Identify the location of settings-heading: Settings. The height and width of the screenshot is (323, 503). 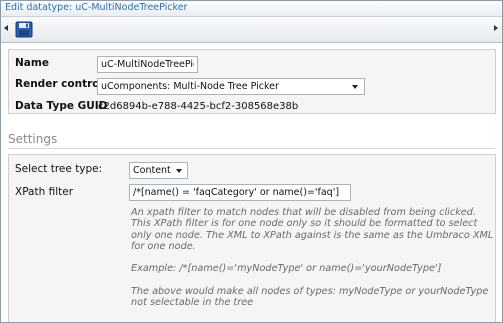
(33, 139).